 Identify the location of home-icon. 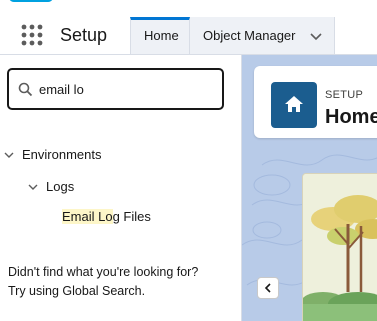
(294, 104).